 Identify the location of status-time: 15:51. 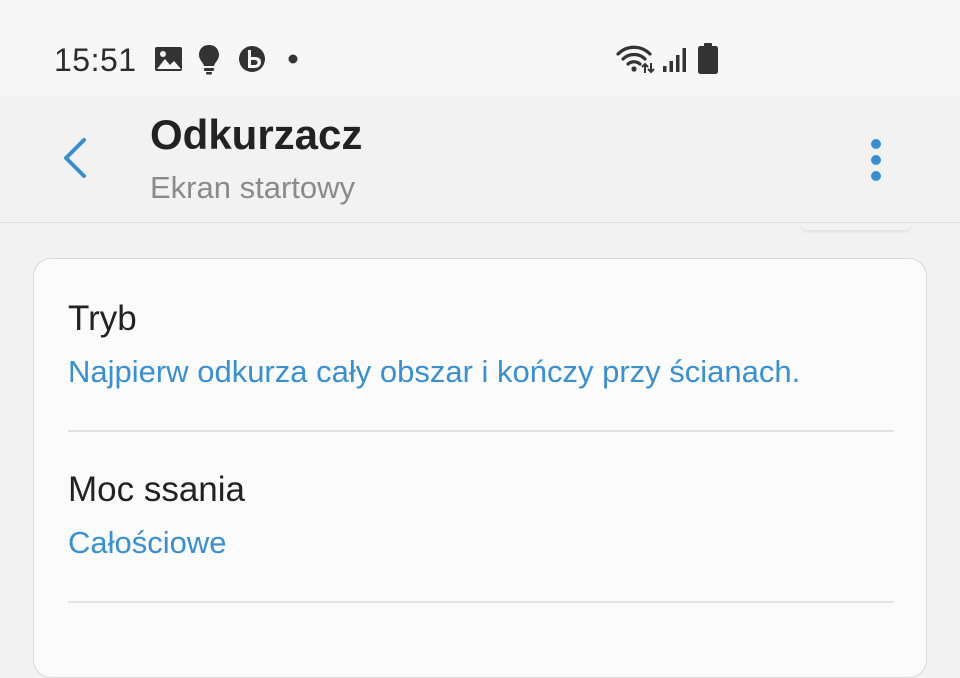
(95, 60).